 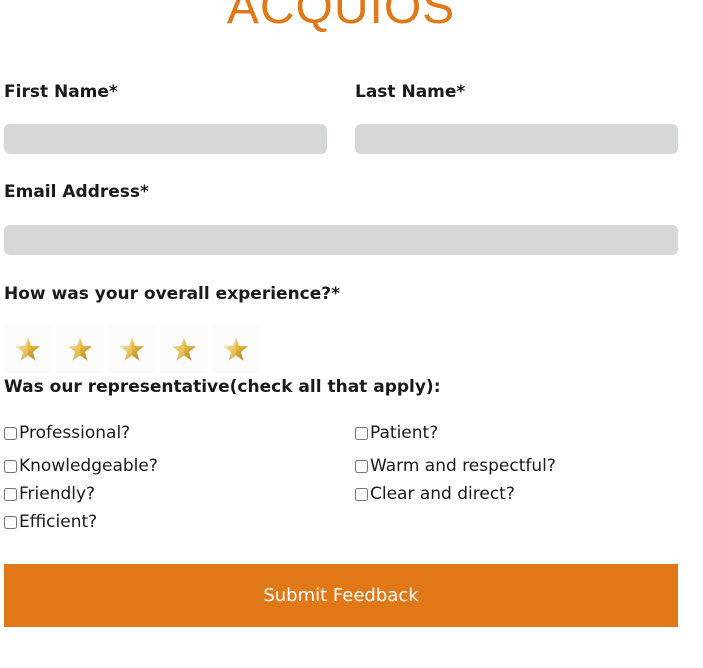 What do you see at coordinates (341, 17) in the screenshot?
I see `brand-logo-text: ACQUIOS` at bounding box center [341, 17].